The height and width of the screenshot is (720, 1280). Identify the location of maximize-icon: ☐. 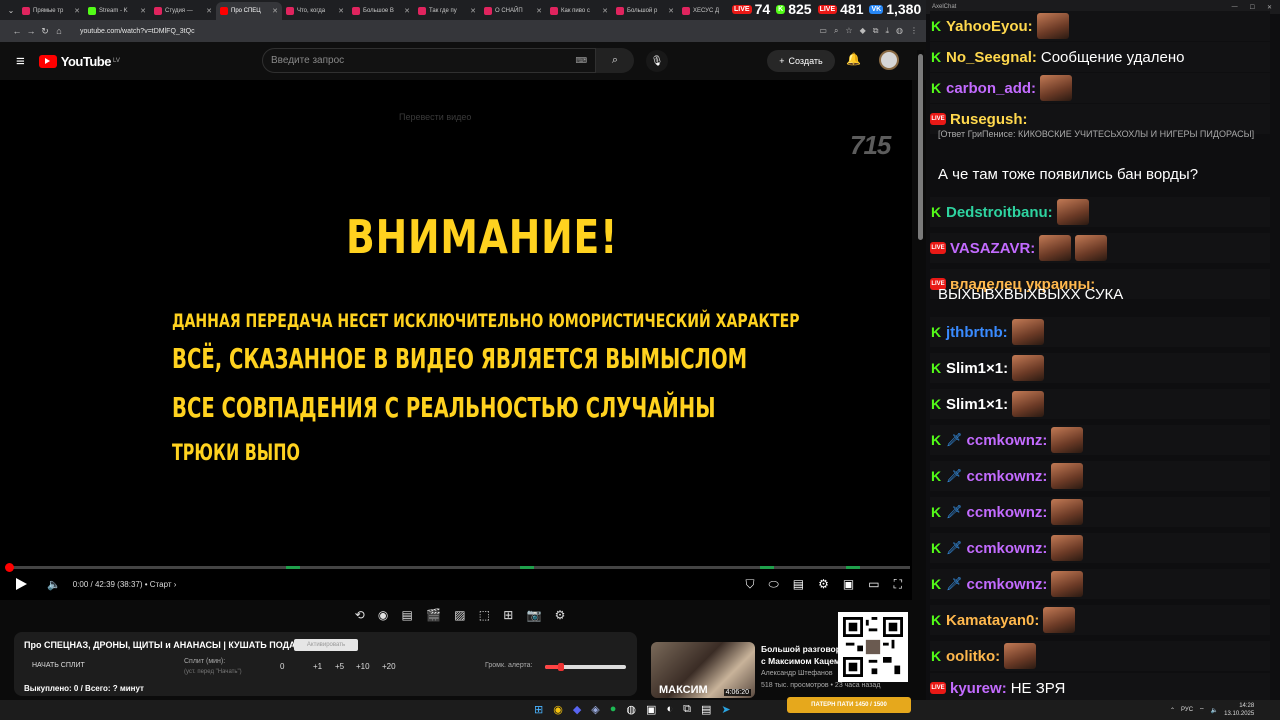
(1252, 7).